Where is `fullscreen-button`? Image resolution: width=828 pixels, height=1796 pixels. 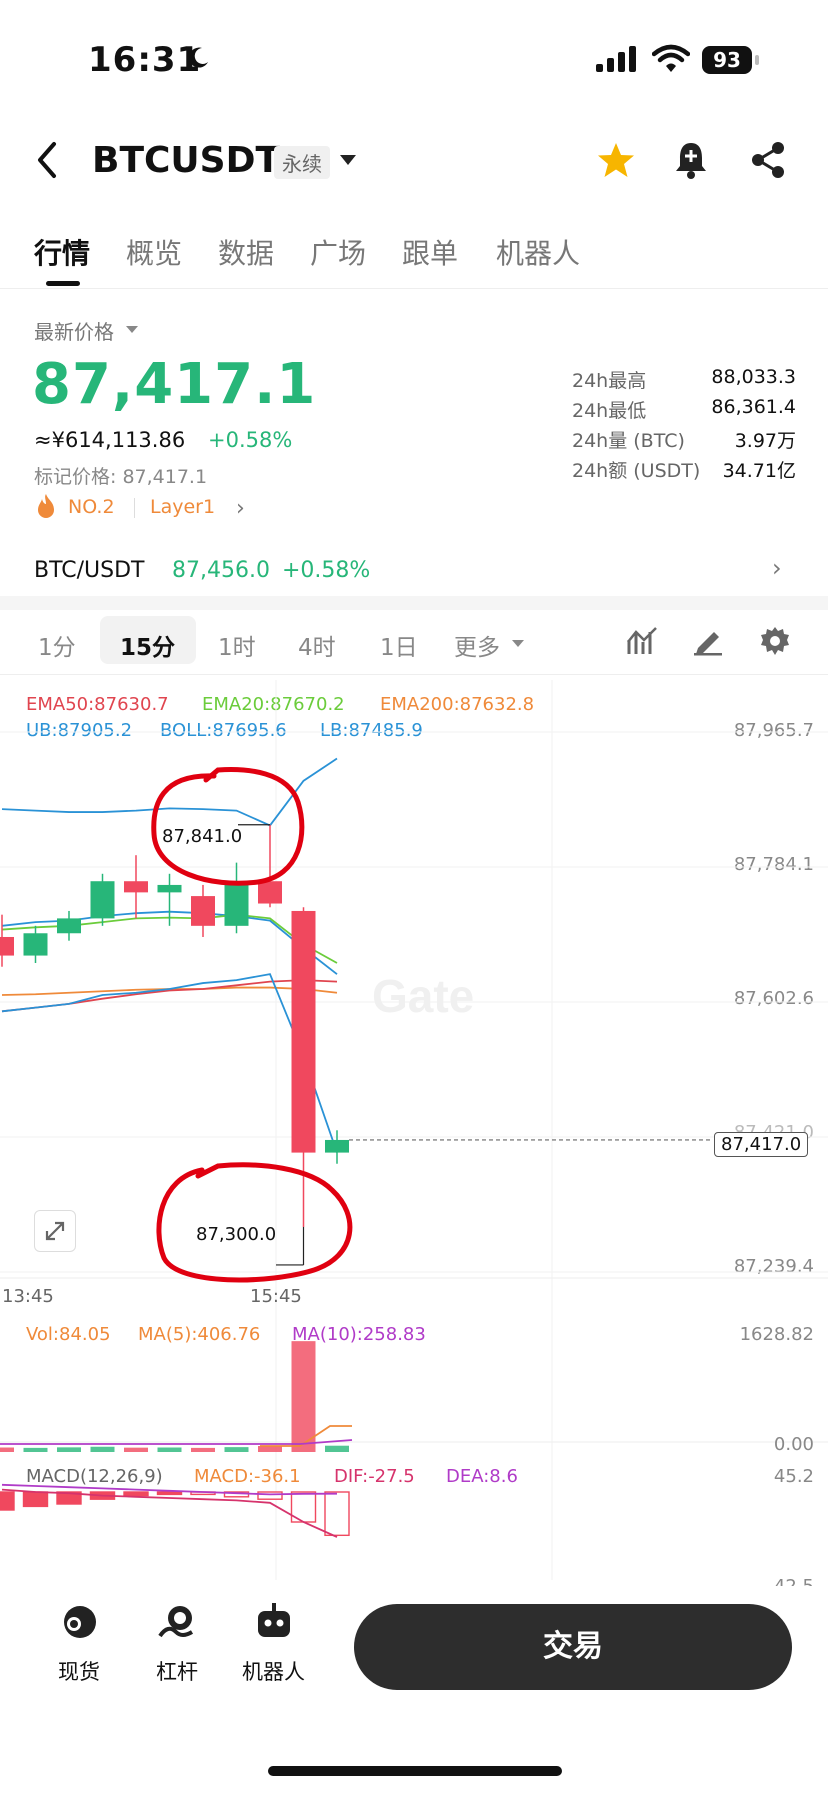 fullscreen-button is located at coordinates (55, 1231).